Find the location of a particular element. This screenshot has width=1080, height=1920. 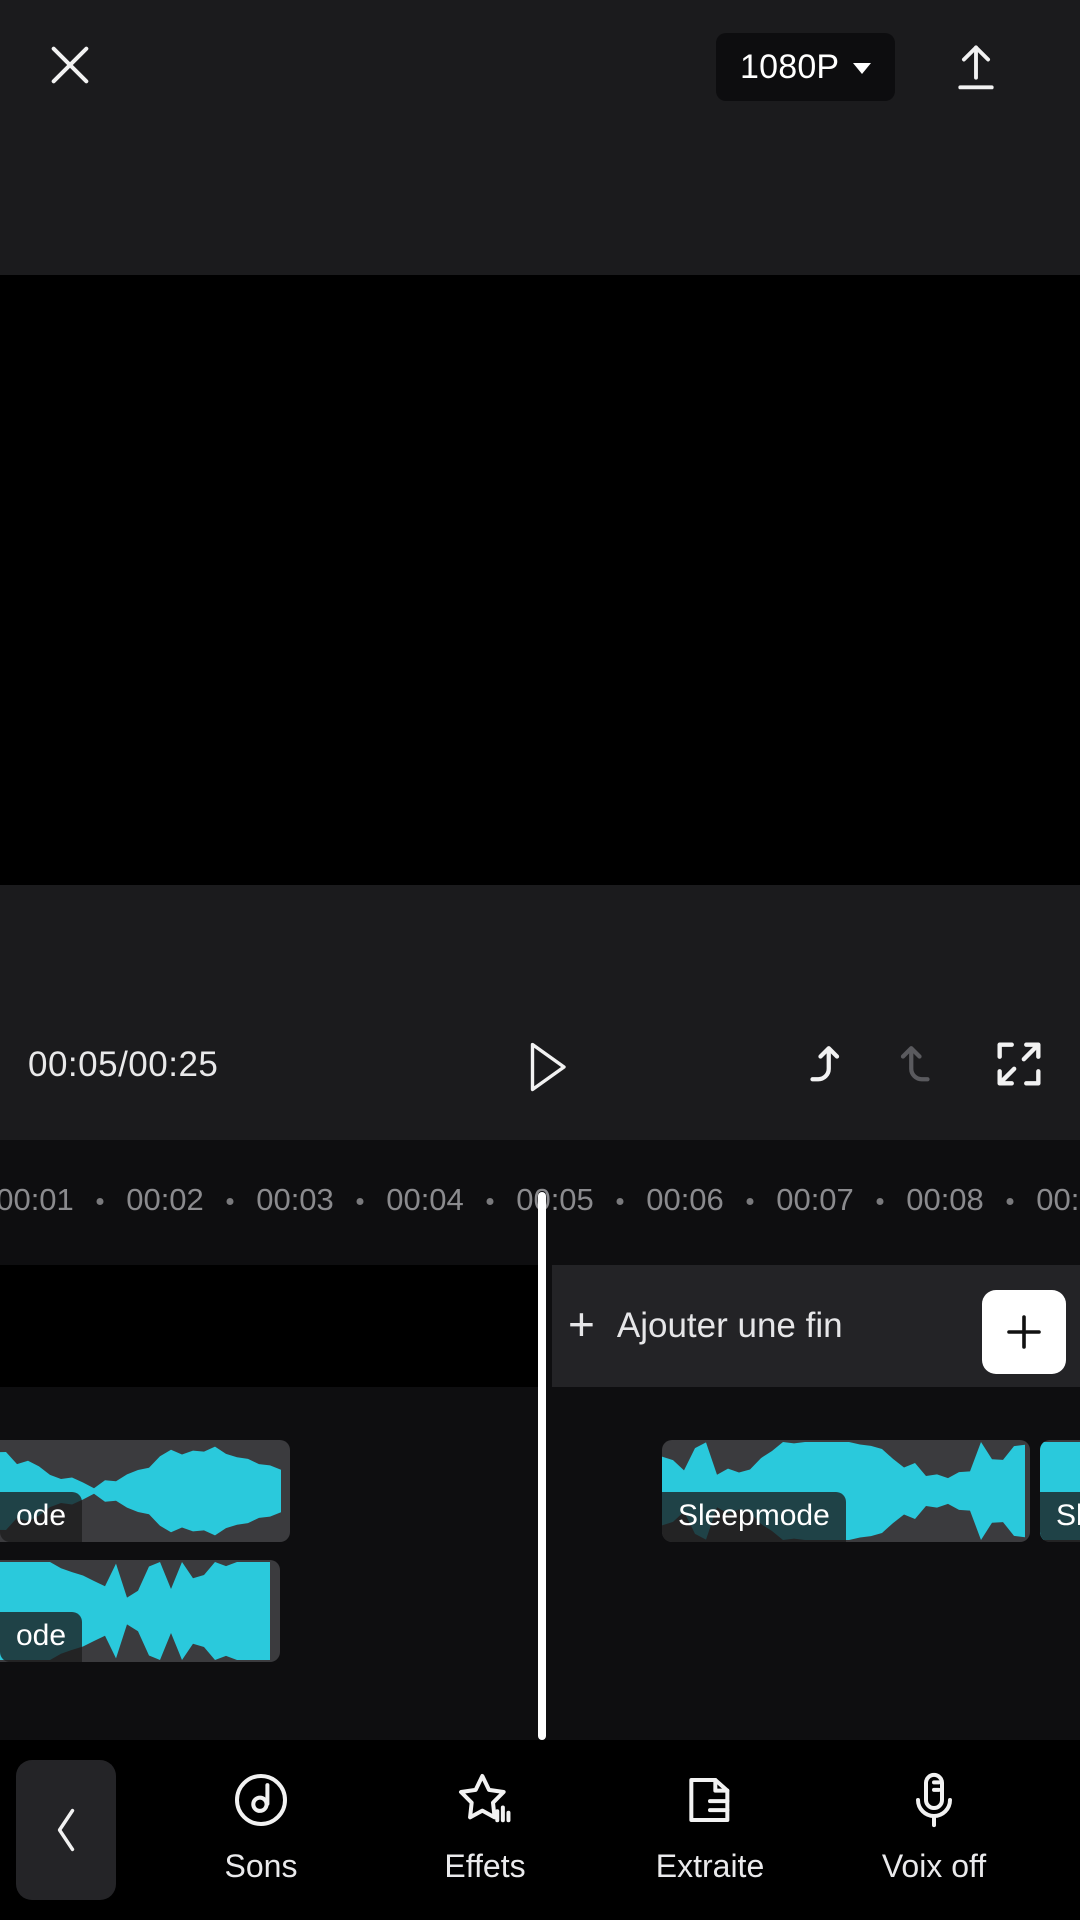

ruler-tick-label: 00:08 is located at coordinates (945, 1199).